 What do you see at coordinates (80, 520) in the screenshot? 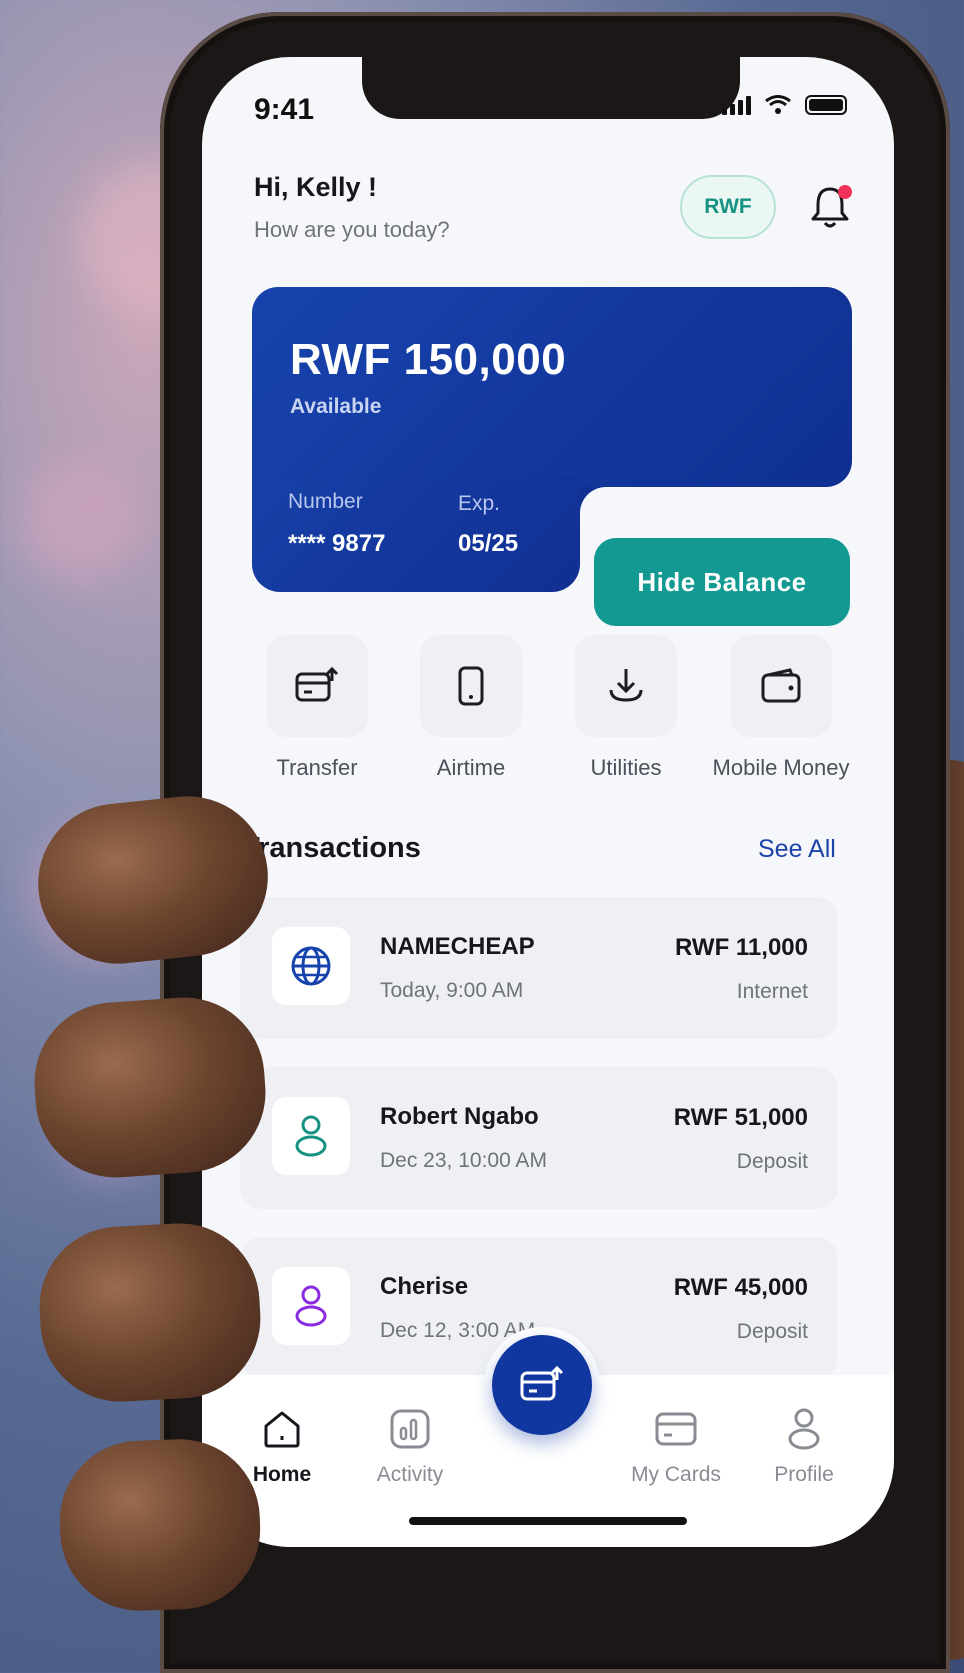
I see `background-bokeh` at bounding box center [80, 520].